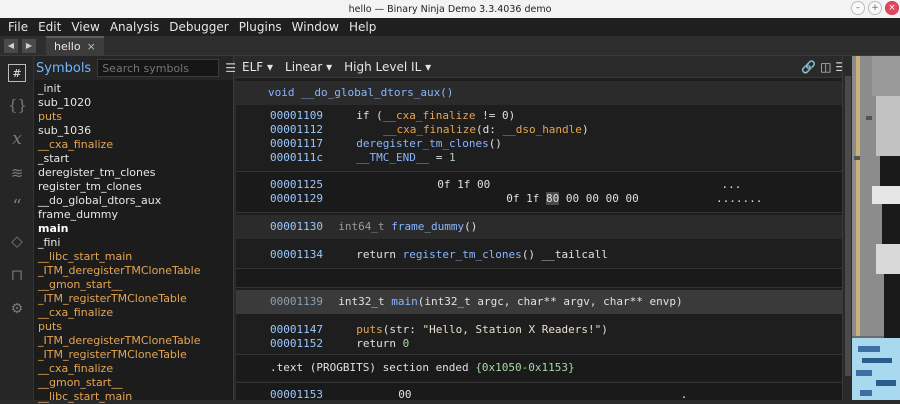 The image size is (900, 404). Describe the element at coordinates (452, 157) in the screenshot. I see `number: 1` at that location.